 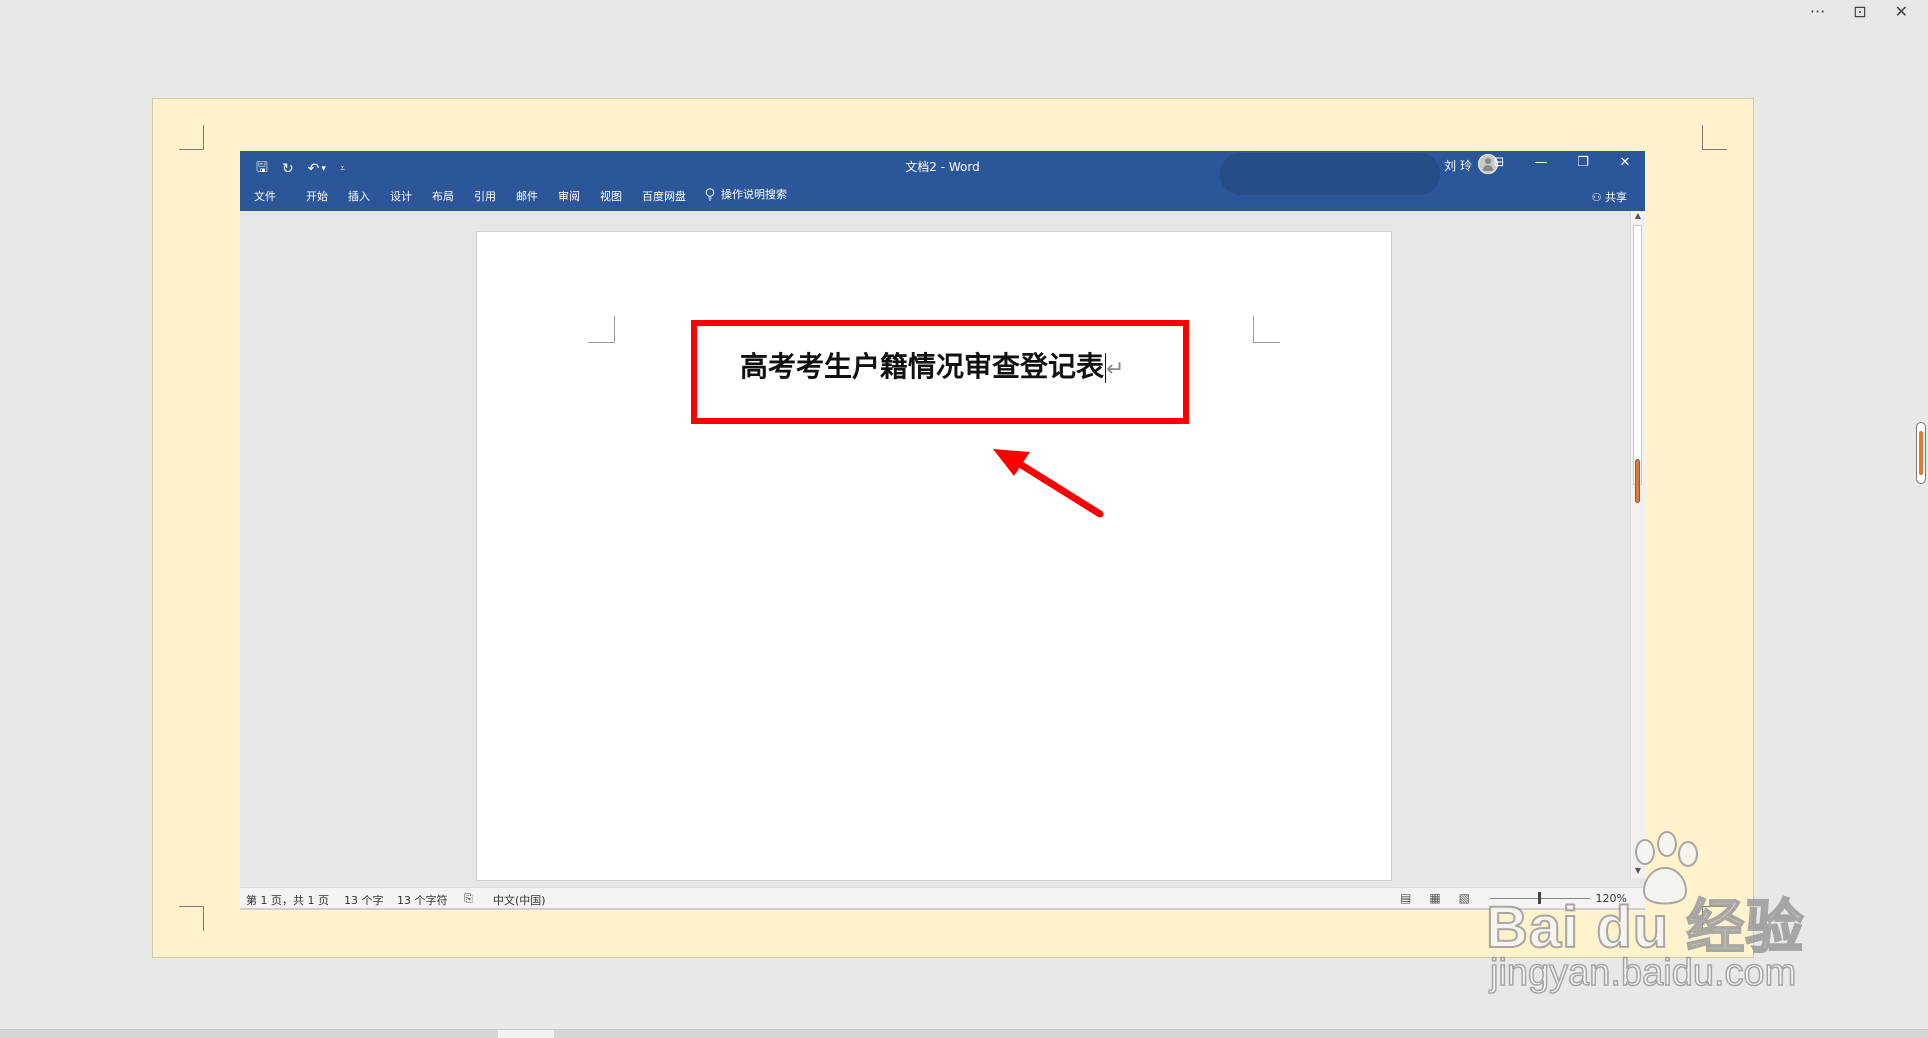 What do you see at coordinates (1625, 162) in the screenshot?
I see `close-window-icon: ✕` at bounding box center [1625, 162].